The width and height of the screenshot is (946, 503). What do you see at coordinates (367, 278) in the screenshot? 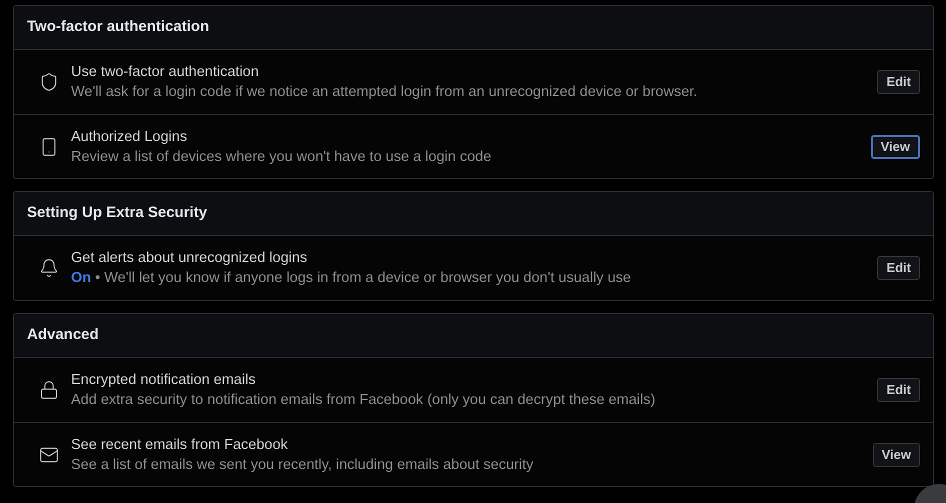
I see `setting-description: We'll let you know if anyone logs in from a device or browser you don't usually use` at bounding box center [367, 278].